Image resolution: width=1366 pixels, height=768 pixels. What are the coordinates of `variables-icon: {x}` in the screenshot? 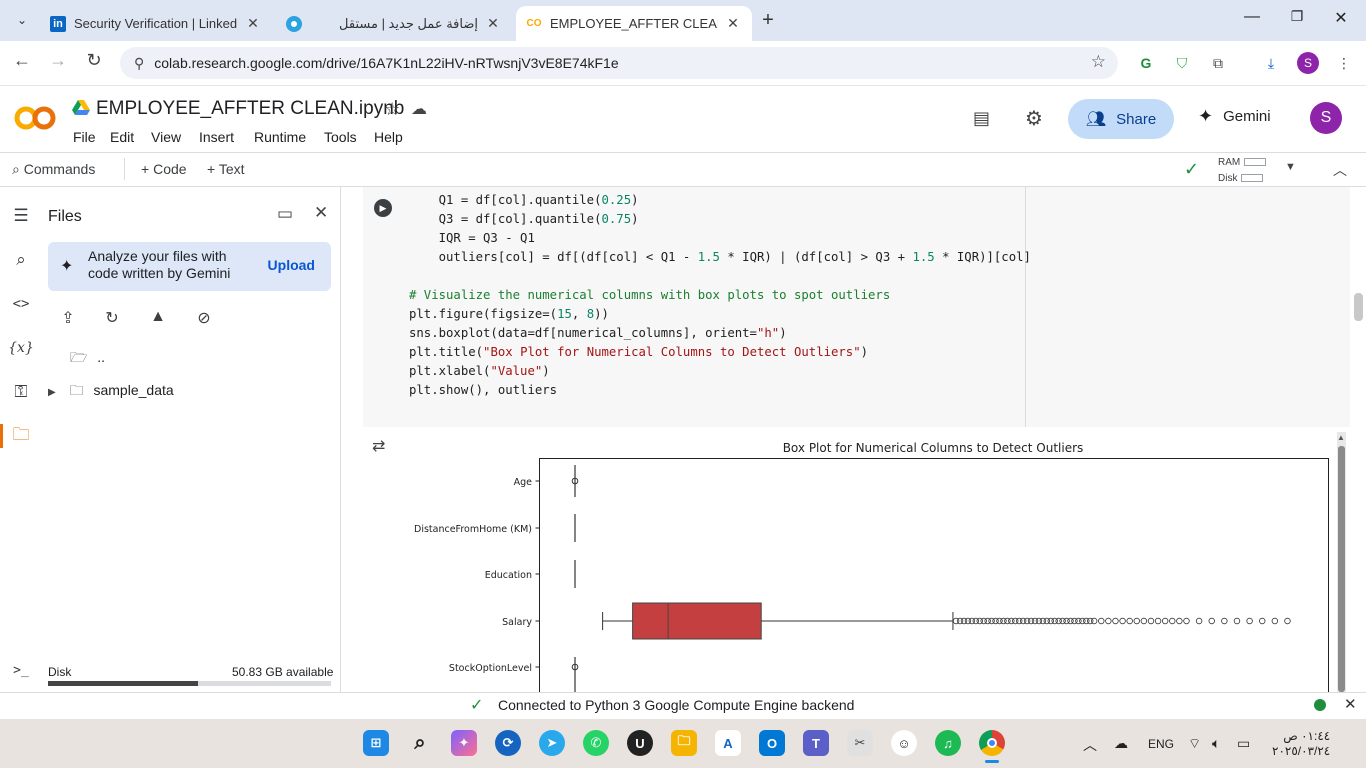 It's located at (21, 348).